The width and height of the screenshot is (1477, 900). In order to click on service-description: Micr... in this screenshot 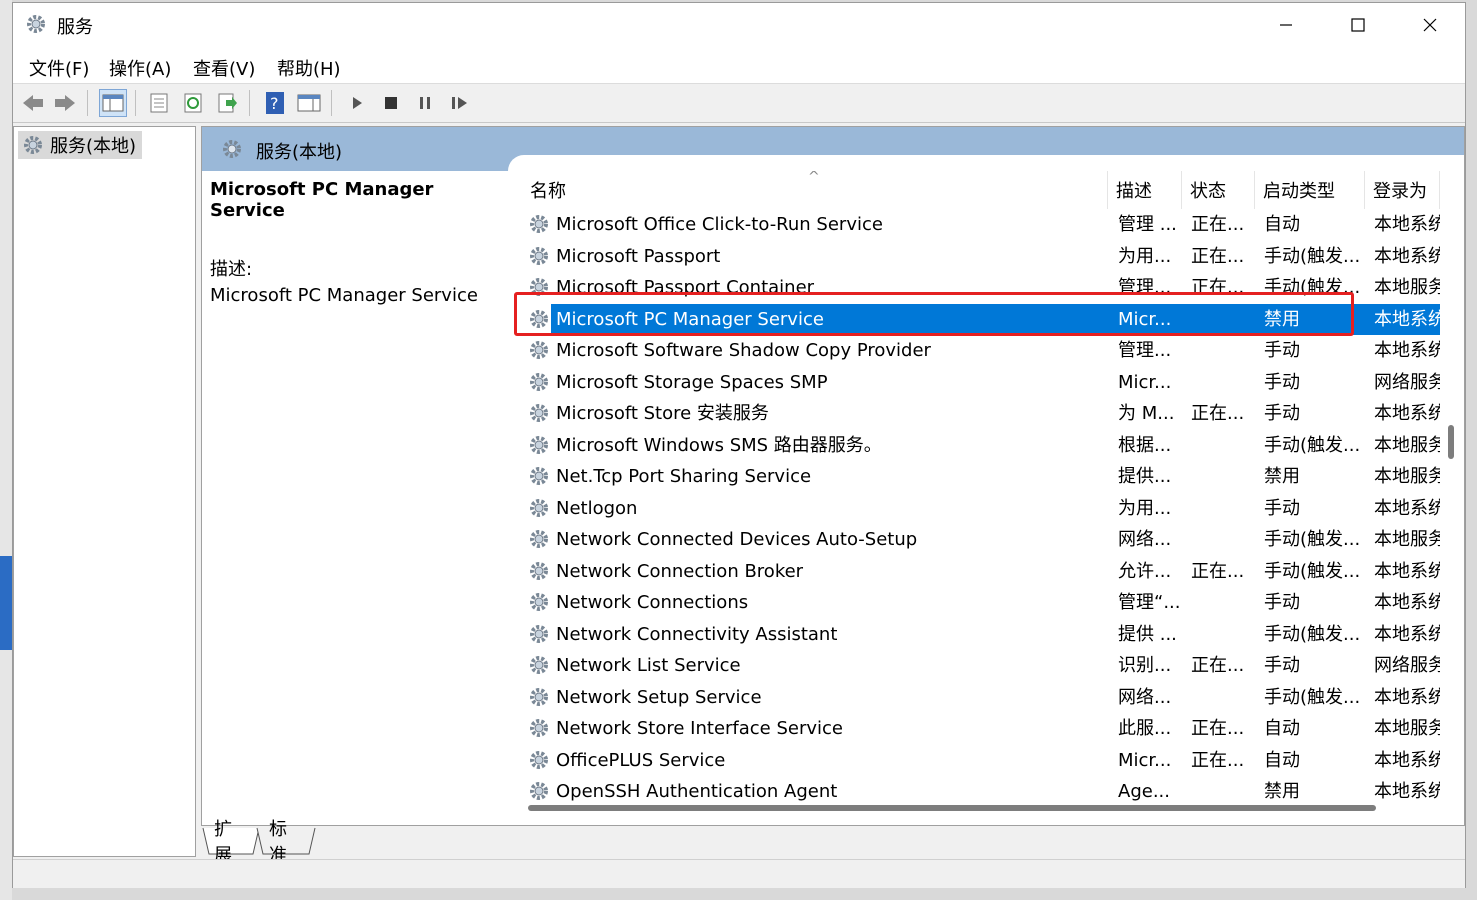, I will do `click(1145, 382)`.